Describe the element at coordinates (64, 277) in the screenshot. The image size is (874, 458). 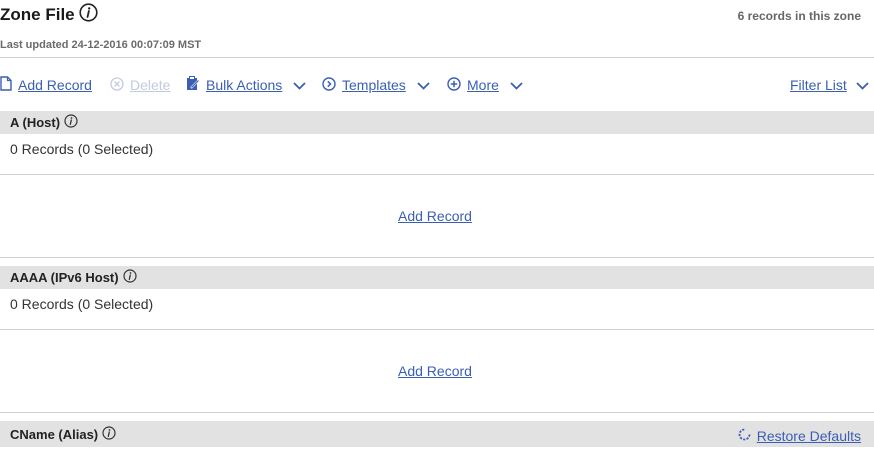
I see `section-title: AAAA (IPv6 Host)` at that location.